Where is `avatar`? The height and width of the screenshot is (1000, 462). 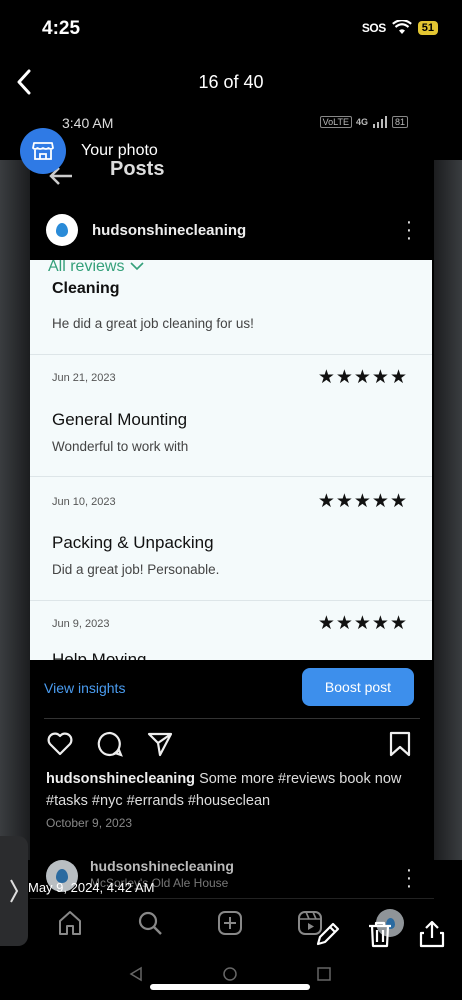 avatar is located at coordinates (62, 230).